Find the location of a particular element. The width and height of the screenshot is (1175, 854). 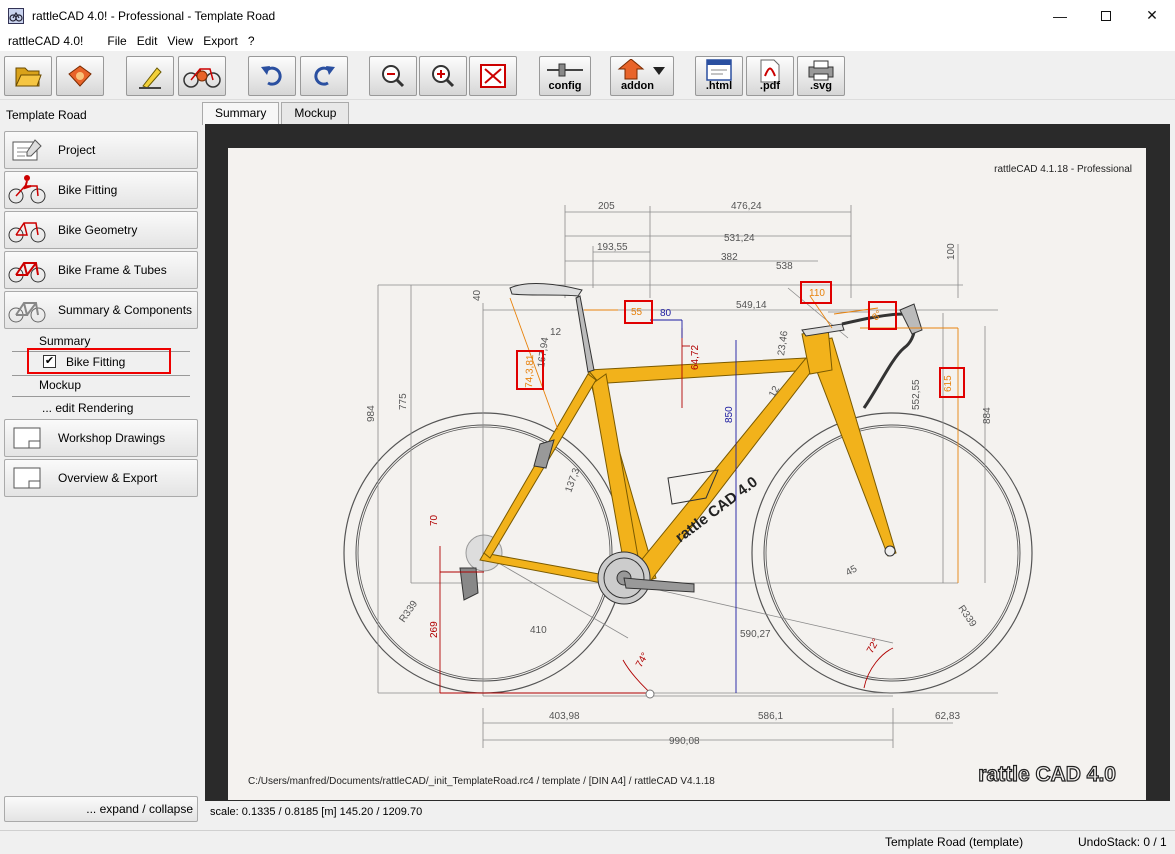

dim-label-highlighted: 8° is located at coordinates (877, 316).